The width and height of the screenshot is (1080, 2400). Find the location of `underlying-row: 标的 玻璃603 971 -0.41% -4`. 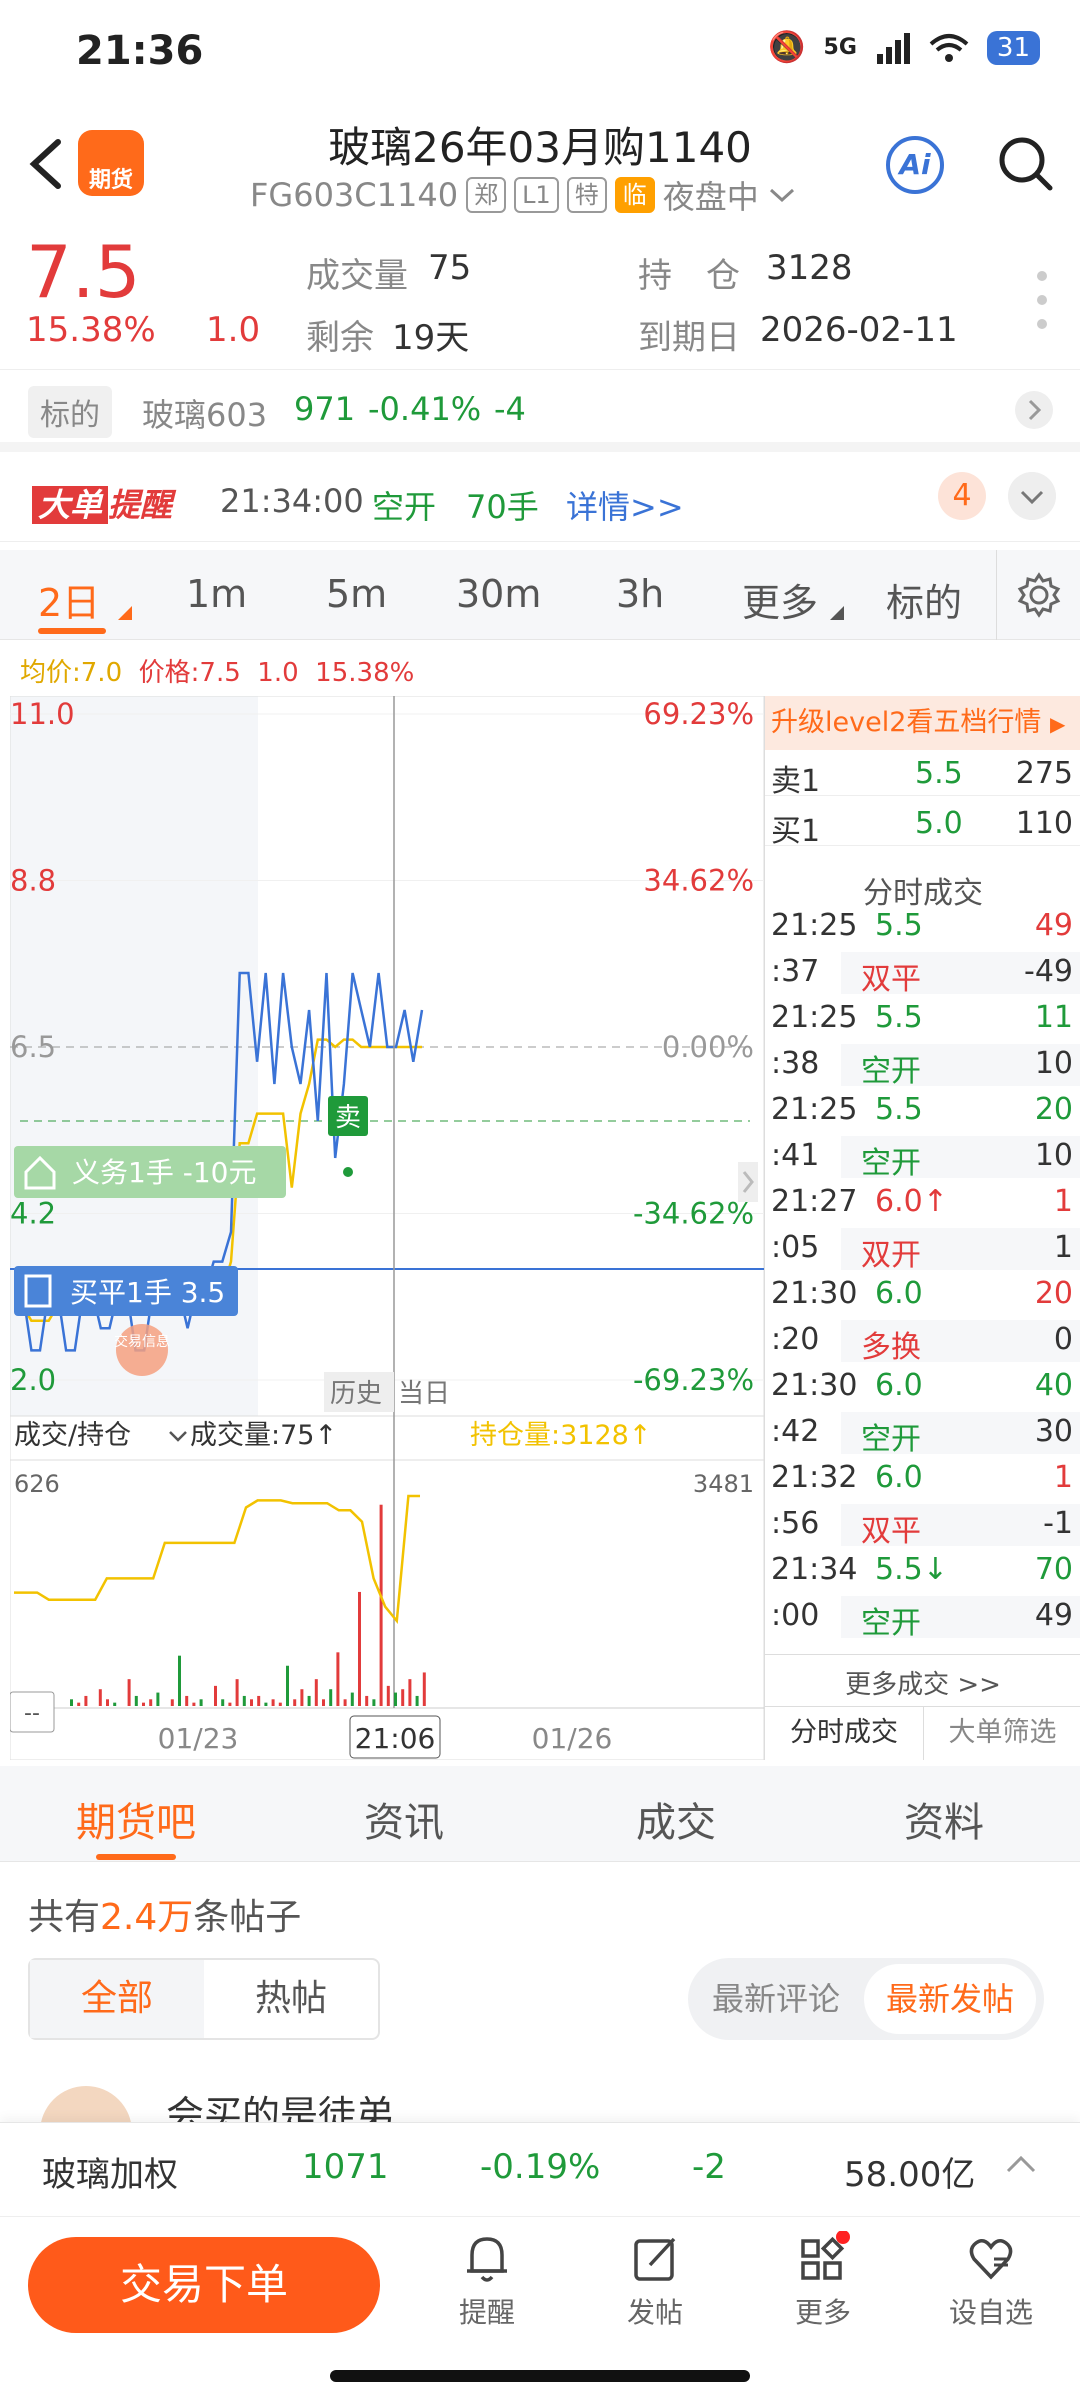

underlying-row: 标的 玻璃603 971 -0.41% -4 is located at coordinates (540, 412).